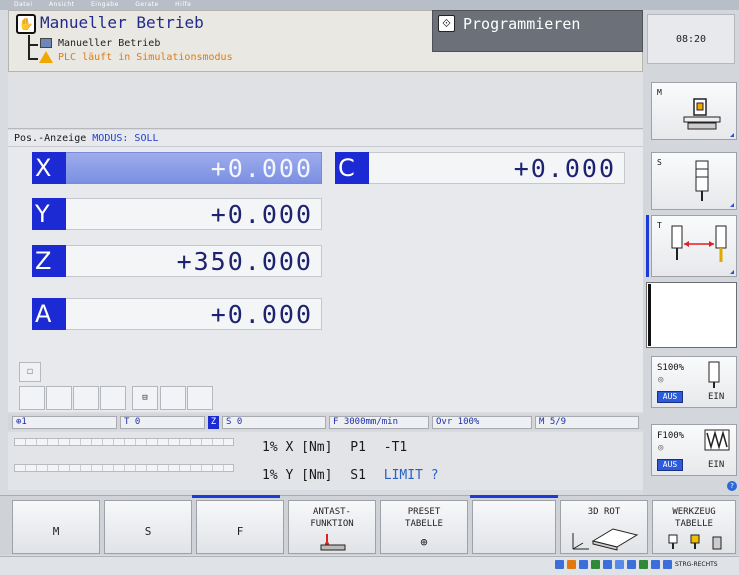 The width and height of the screenshot is (739, 575). Describe the element at coordinates (659, 225) in the screenshot. I see `t-tag: T` at that location.